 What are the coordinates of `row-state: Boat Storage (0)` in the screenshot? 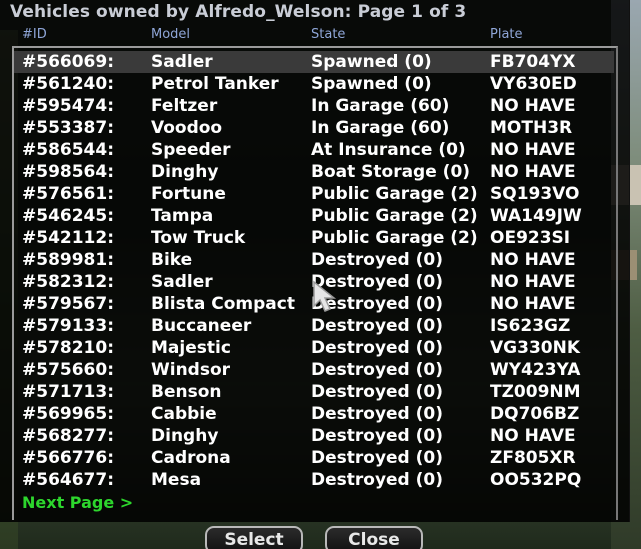 It's located at (391, 172).